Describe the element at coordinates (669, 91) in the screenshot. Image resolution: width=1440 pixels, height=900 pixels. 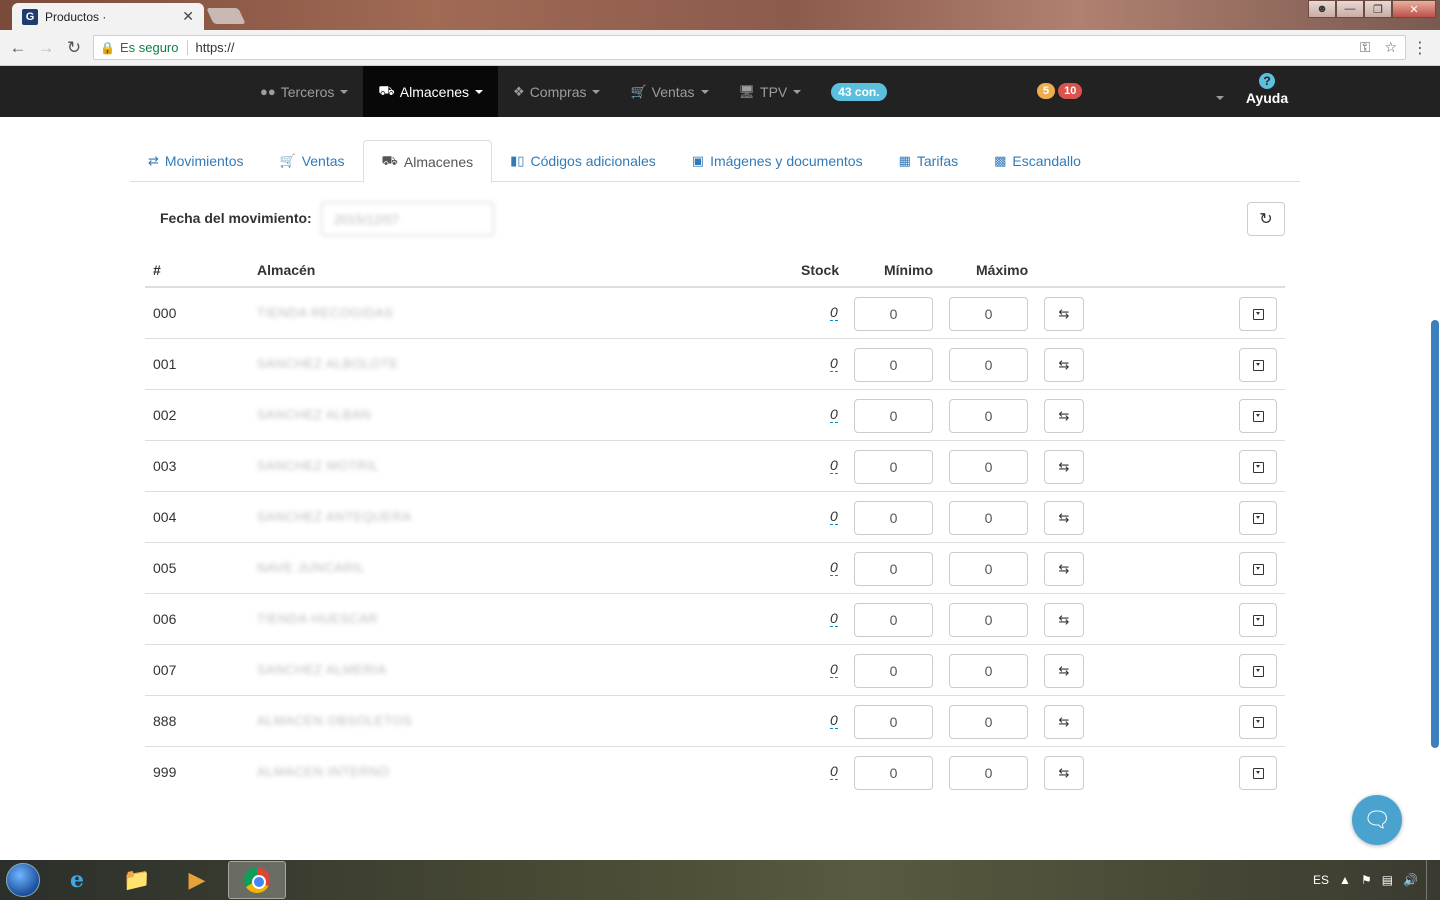
I see `nav-ventas: 🛒 Ventas` at that location.